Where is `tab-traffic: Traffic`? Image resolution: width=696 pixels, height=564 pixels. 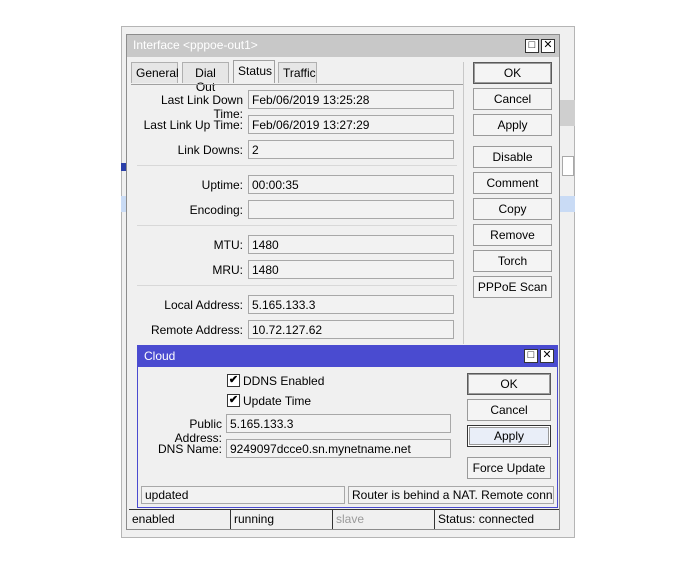 tab-traffic: Traffic is located at coordinates (297, 72).